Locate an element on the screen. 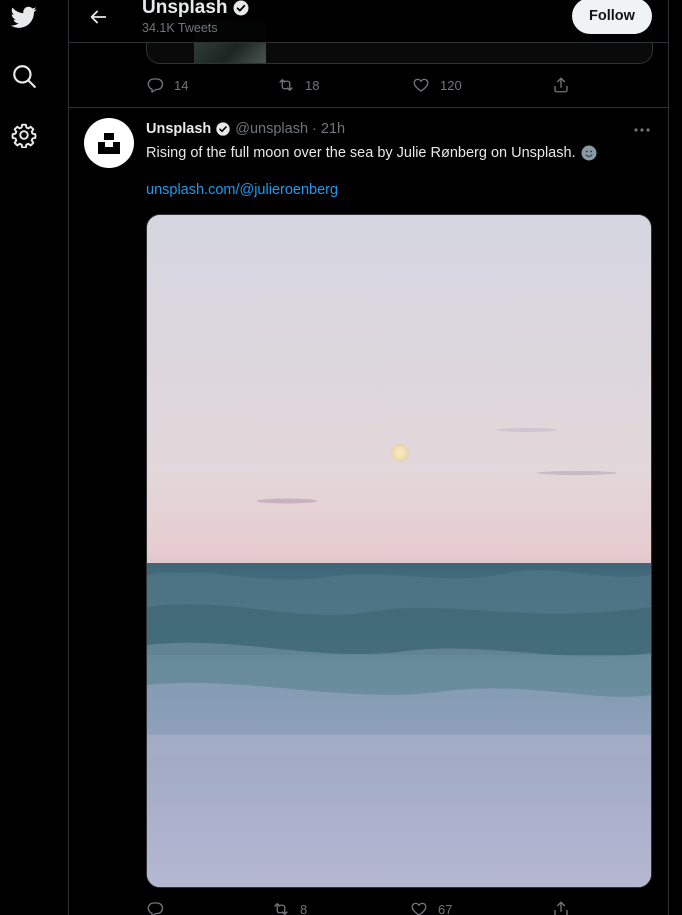 The width and height of the screenshot is (682, 915). reply-button is located at coordinates (160, 904).